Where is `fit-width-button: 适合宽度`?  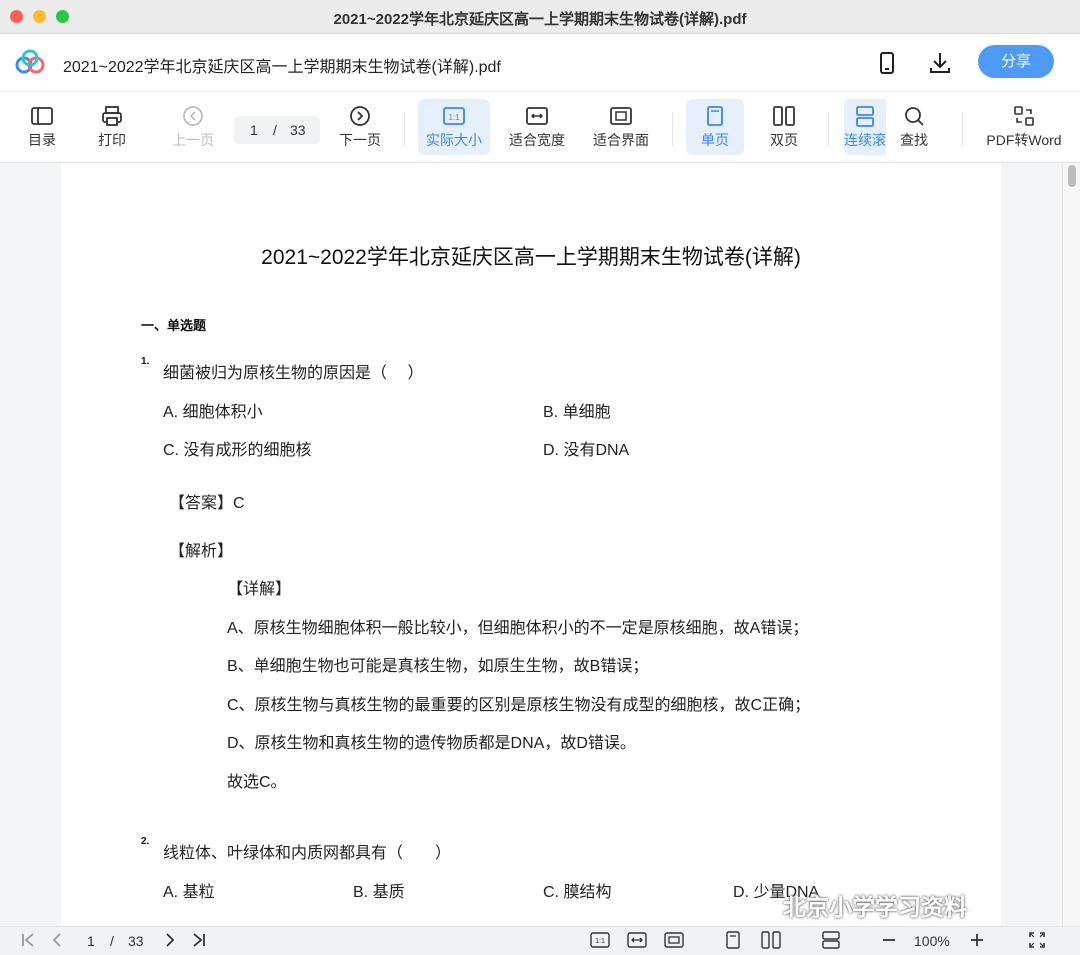
fit-width-button: 适合宽度 is located at coordinates (537, 127).